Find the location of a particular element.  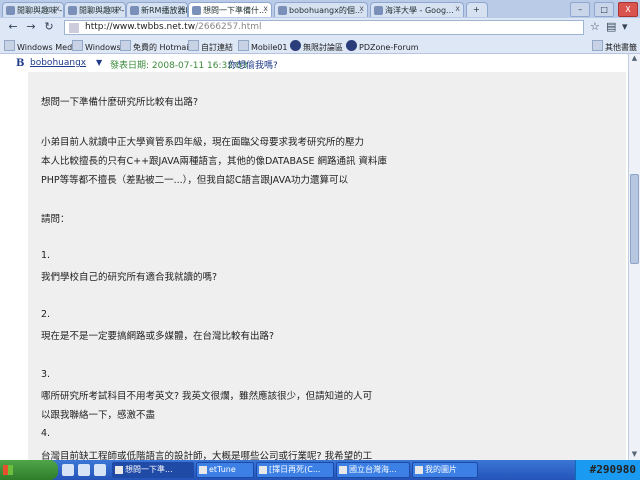

window-controls: – □ X is located at coordinates (603, 9).